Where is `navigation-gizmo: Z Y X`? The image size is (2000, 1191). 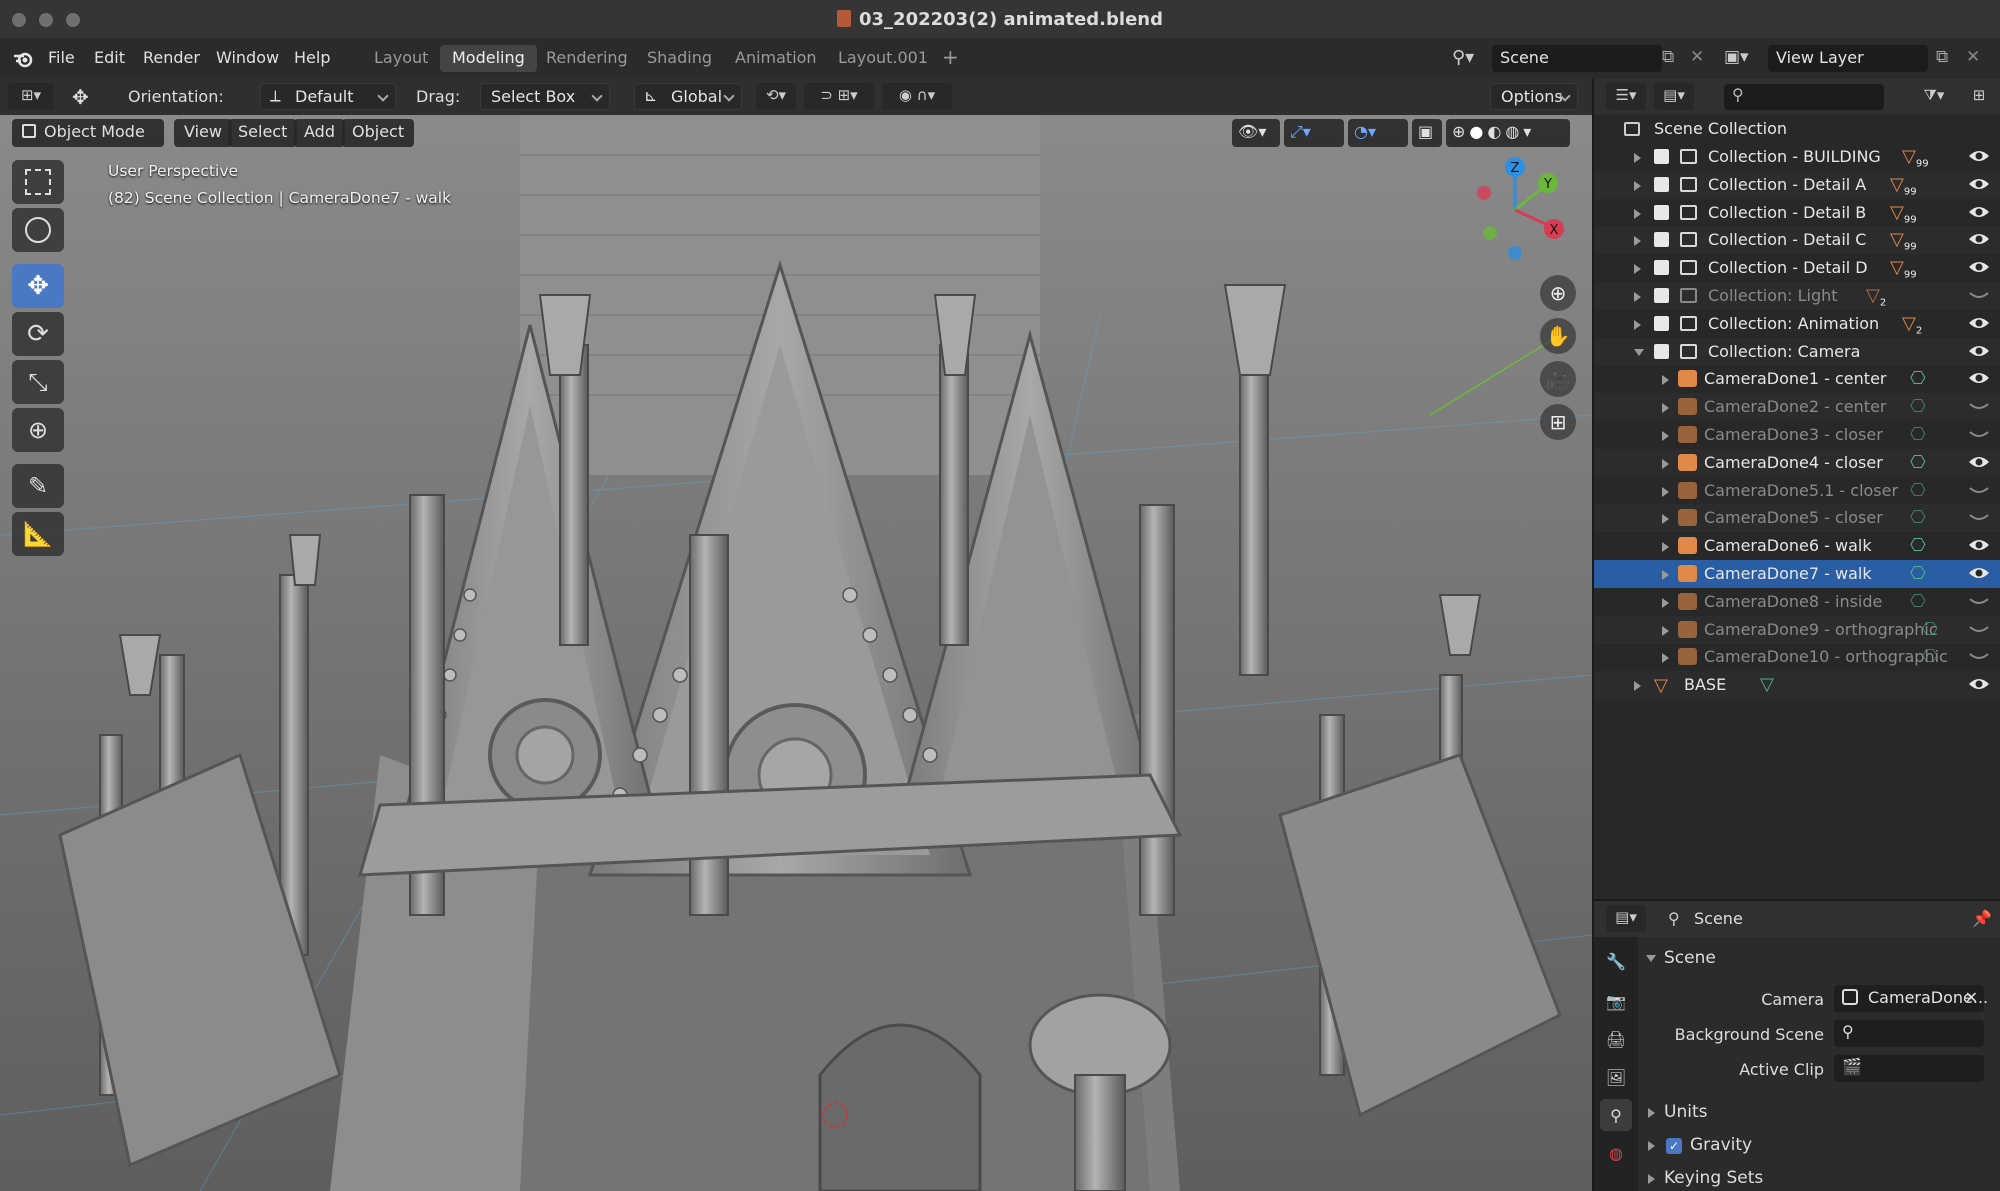 navigation-gizmo: Z Y X is located at coordinates (1515, 210).